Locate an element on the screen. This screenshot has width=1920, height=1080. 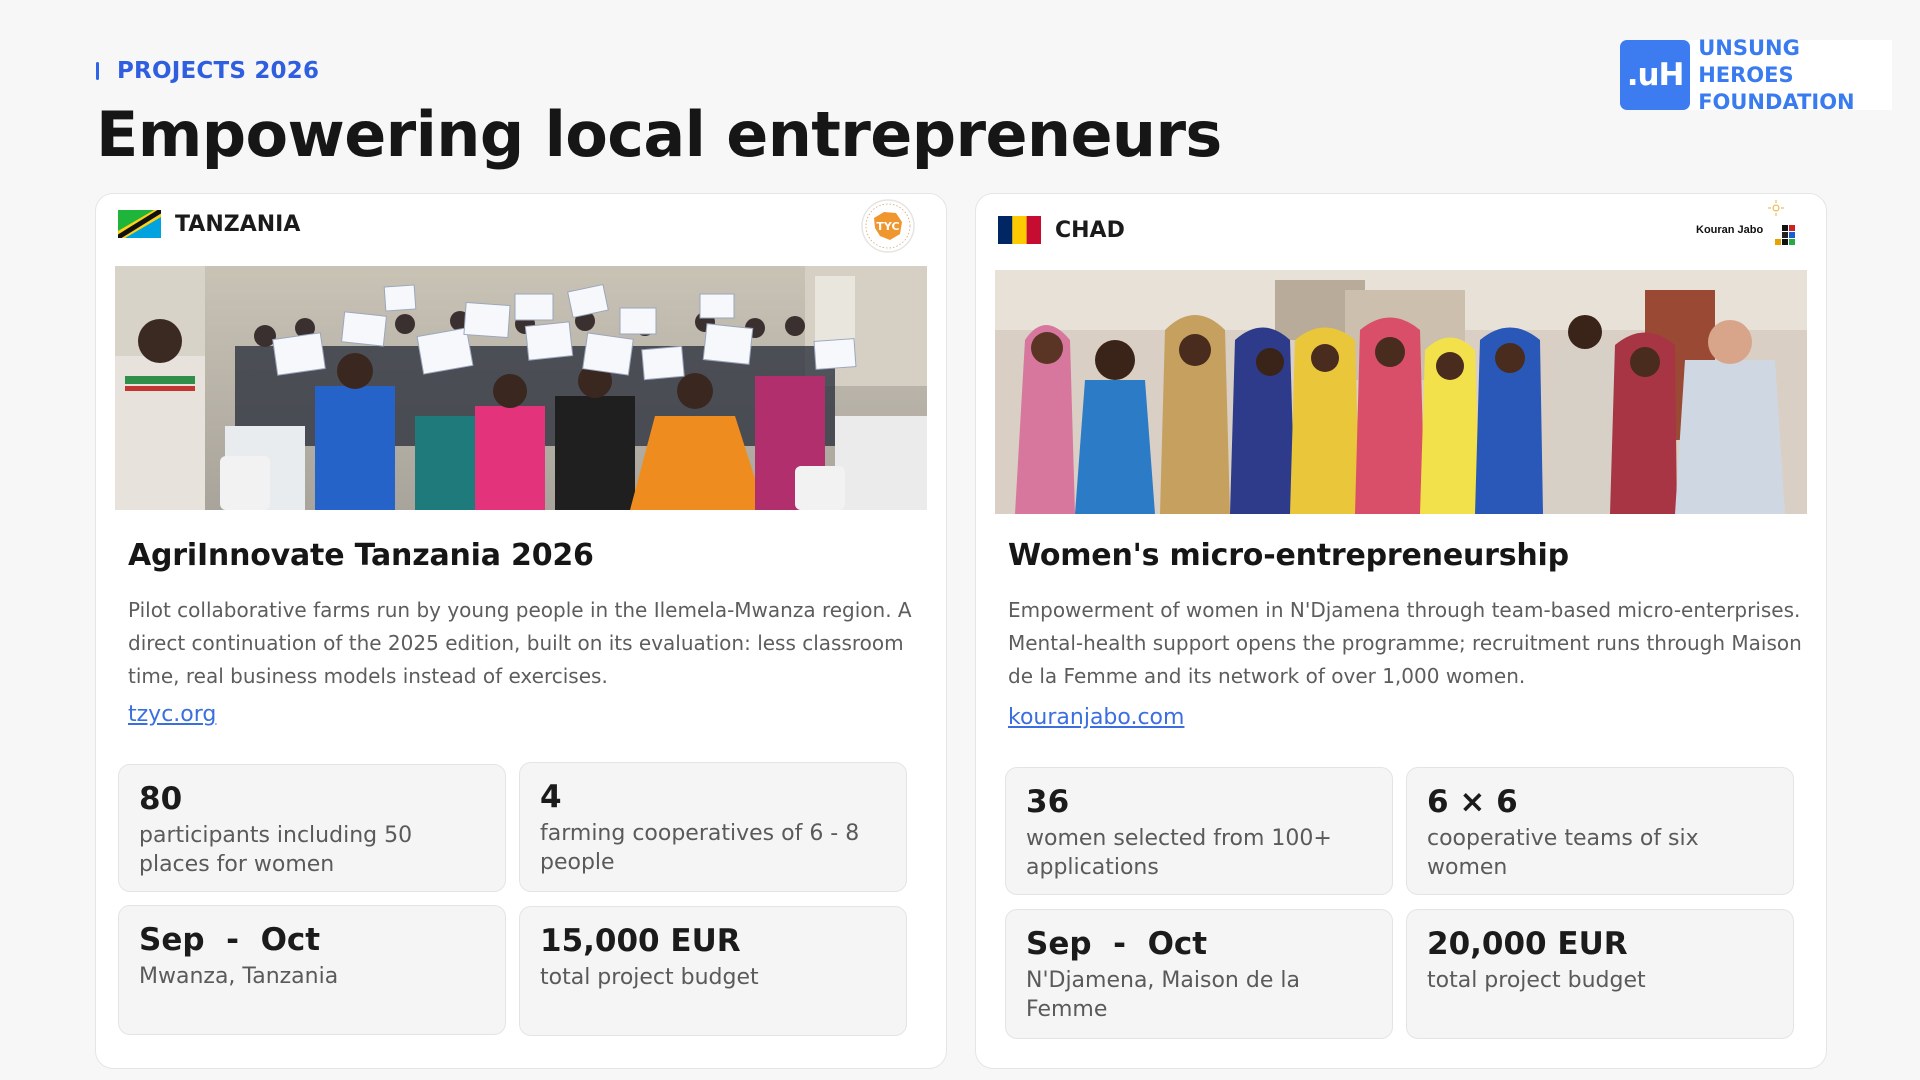
country-header: TANZANIA is located at coordinates (209, 224).